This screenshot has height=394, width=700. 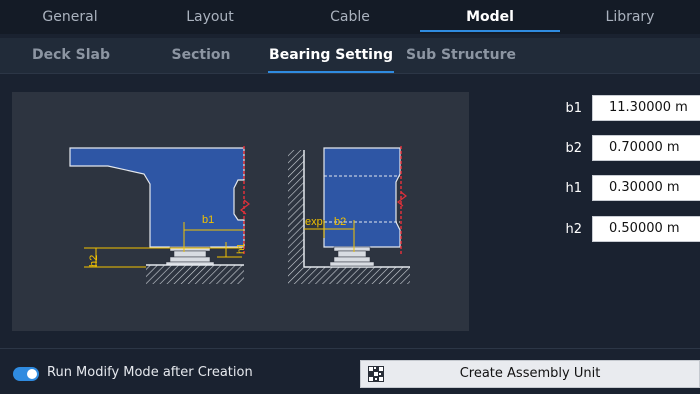 I want to click on deck-elevation, so click(x=362, y=197).